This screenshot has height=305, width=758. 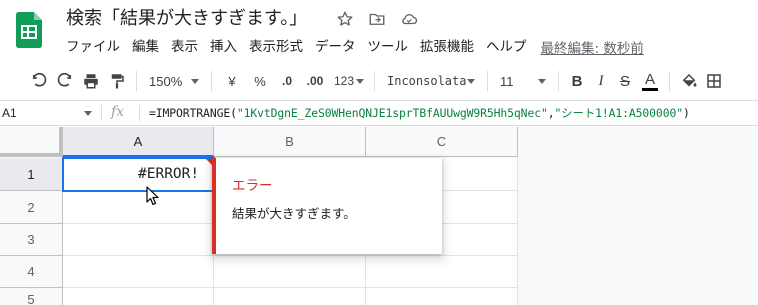 I want to click on cell-c5, so click(x=442, y=296).